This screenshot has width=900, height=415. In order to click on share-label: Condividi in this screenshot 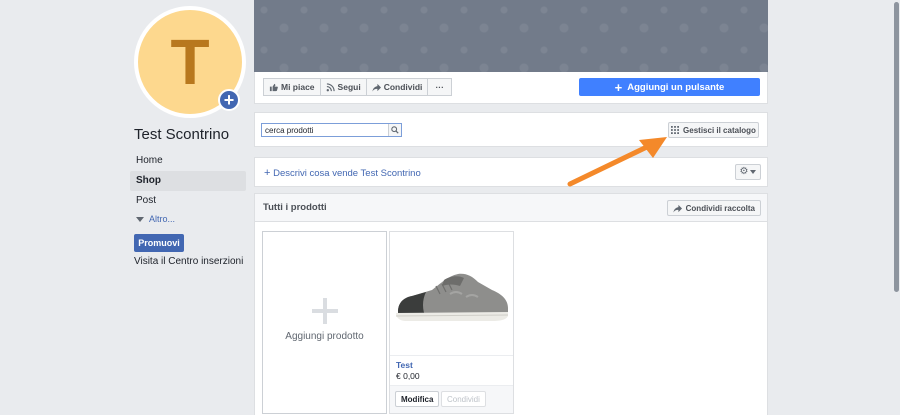, I will do `click(403, 87)`.